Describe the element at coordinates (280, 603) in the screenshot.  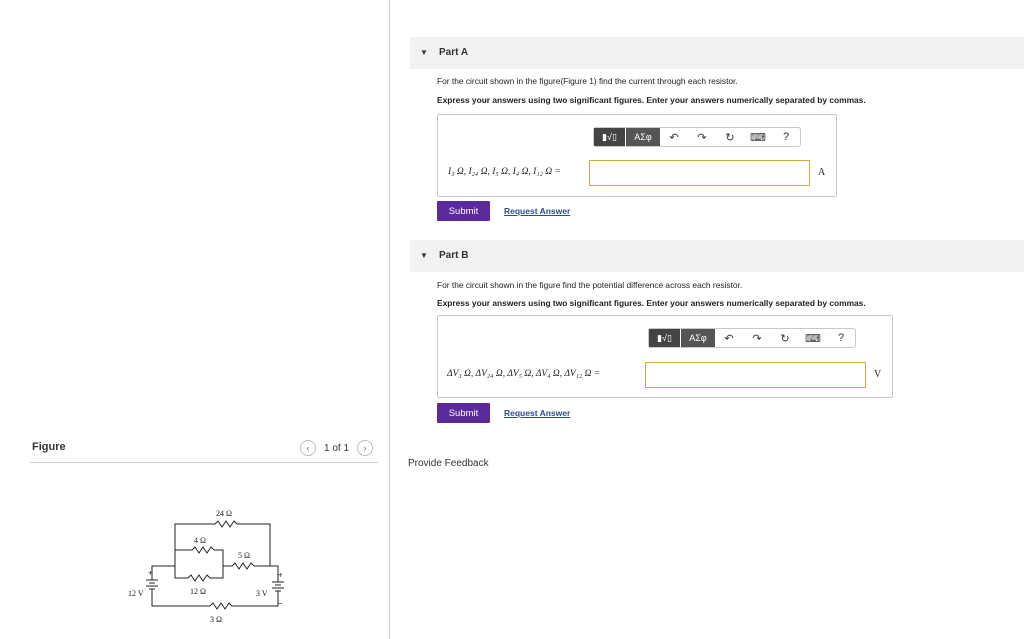
I see `v3-minus: −` at that location.